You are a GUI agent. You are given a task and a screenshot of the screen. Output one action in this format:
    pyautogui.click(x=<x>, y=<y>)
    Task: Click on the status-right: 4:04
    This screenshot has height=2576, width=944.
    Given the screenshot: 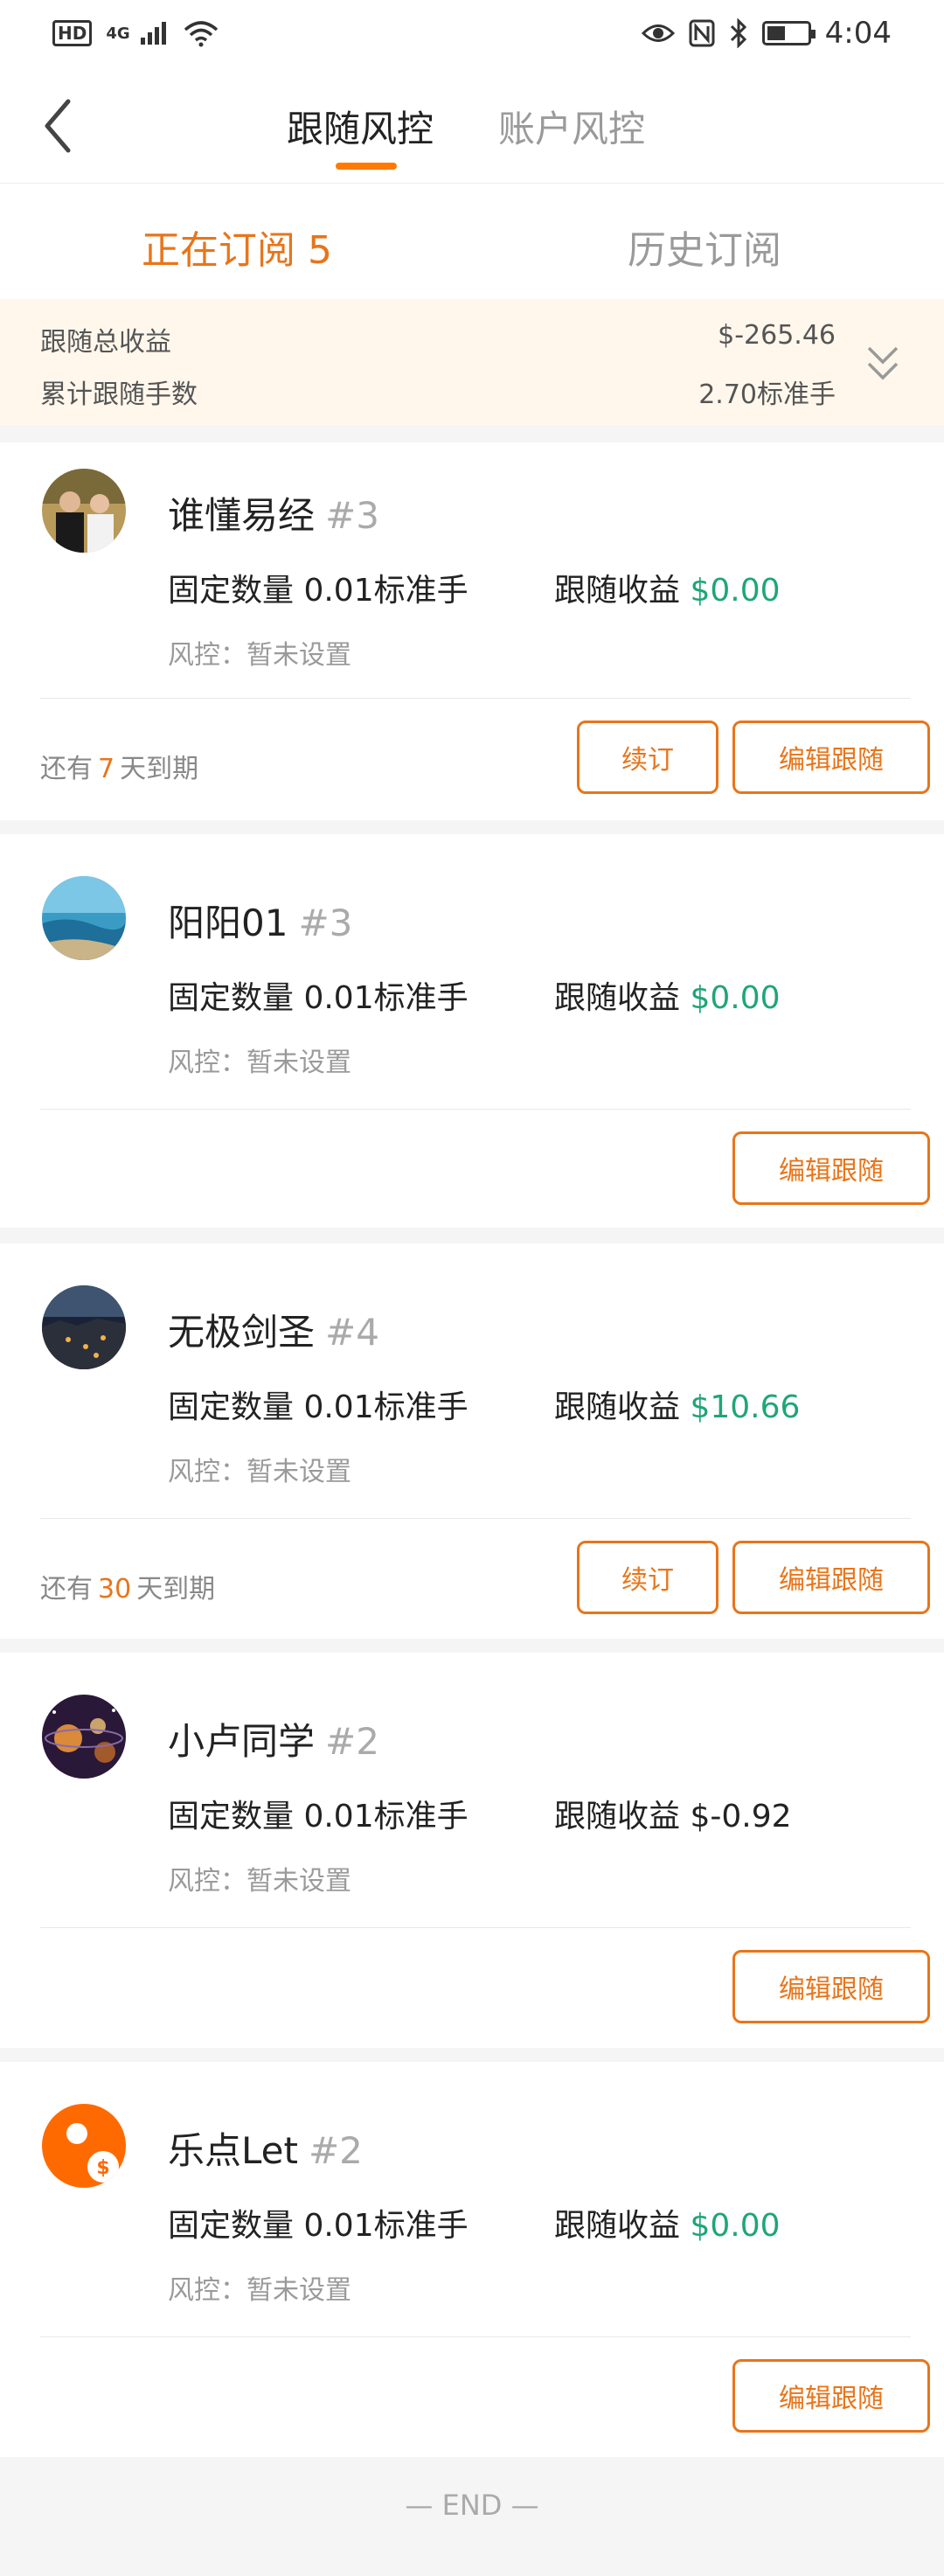 What is the action you would take?
    pyautogui.click(x=767, y=33)
    